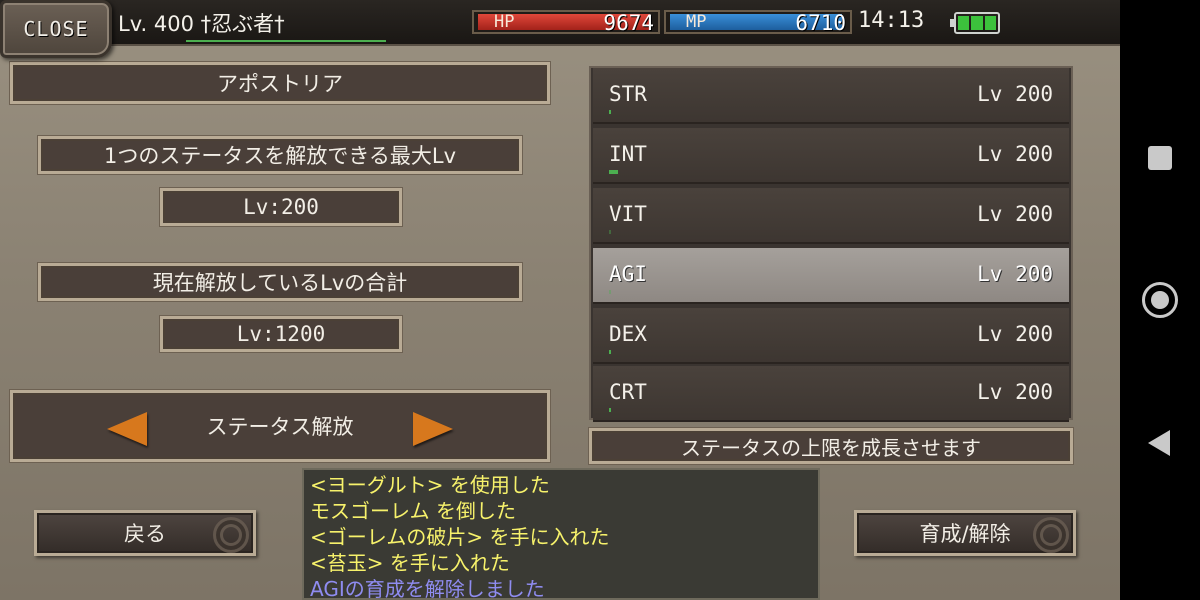 This screenshot has height=600, width=1200. I want to click on stat-row-str: STR Lv 200, so click(831, 96).